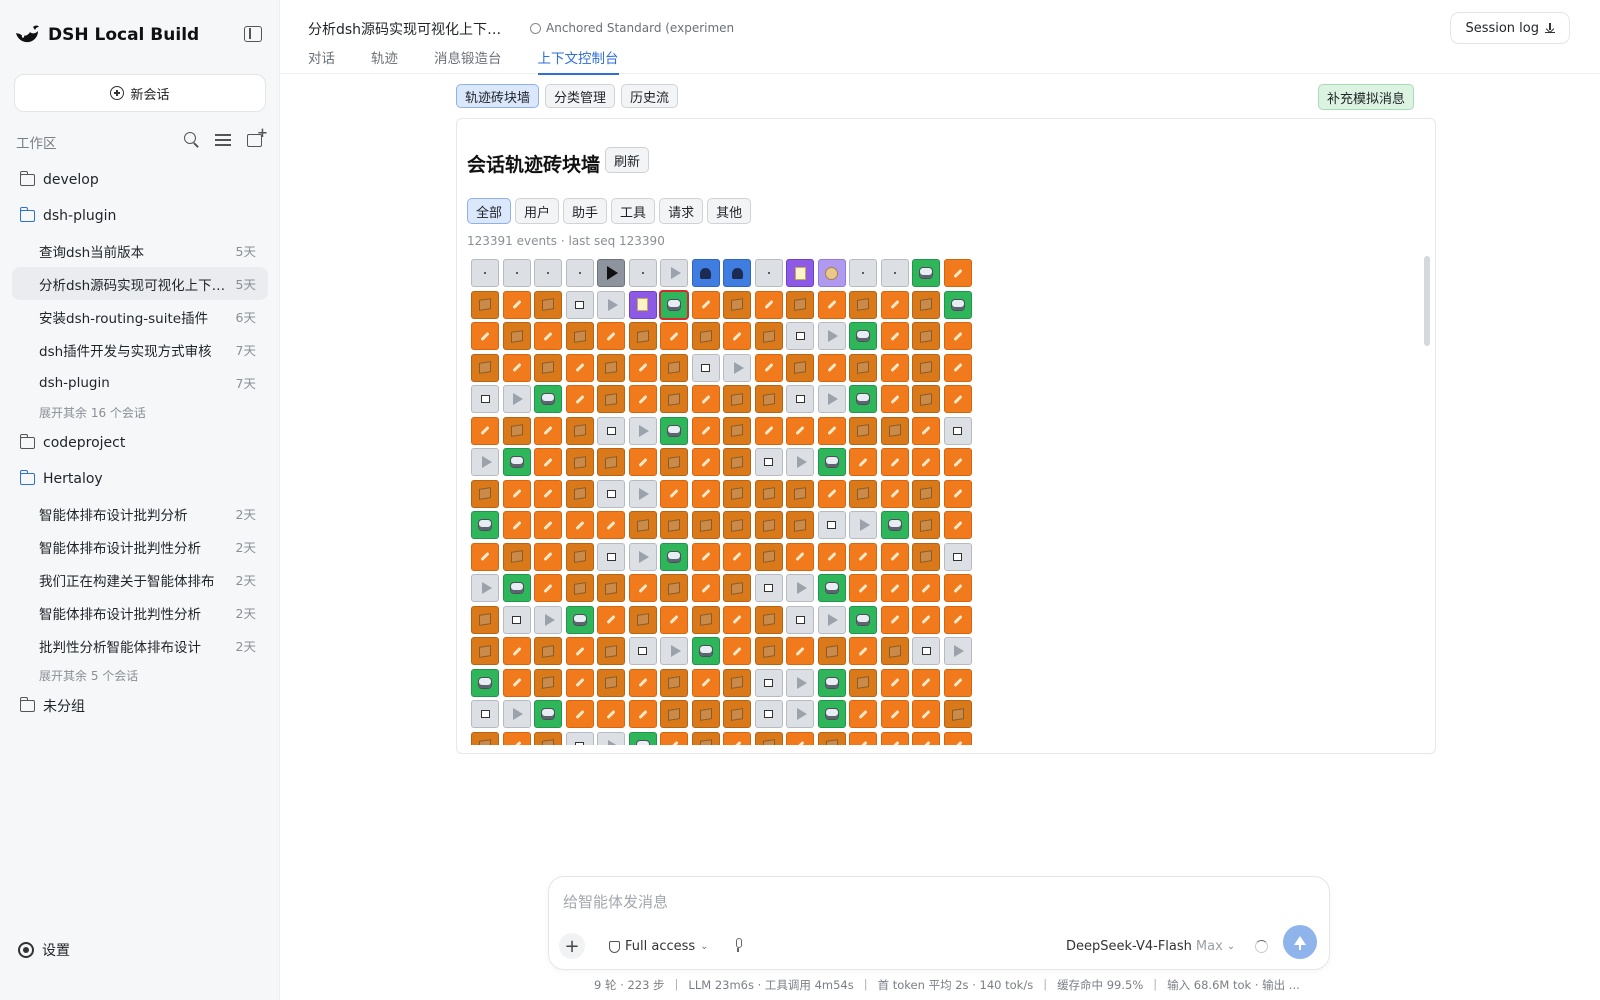 The image size is (1600, 1000). What do you see at coordinates (681, 211) in the screenshot?
I see `filter-chip-4: 请求` at bounding box center [681, 211].